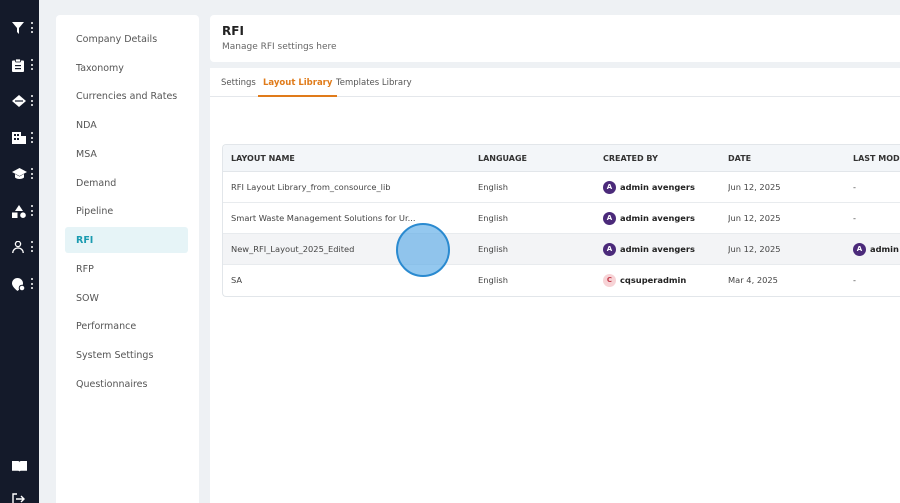 The width and height of the screenshot is (900, 503). I want to click on rail-item-training, so click(19, 174).